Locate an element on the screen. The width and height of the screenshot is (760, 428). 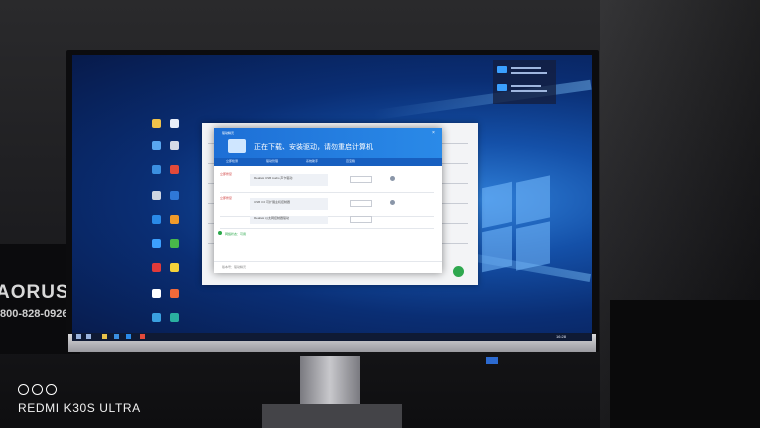
taskbar-clock: 16:28 is located at coordinates (561, 336).